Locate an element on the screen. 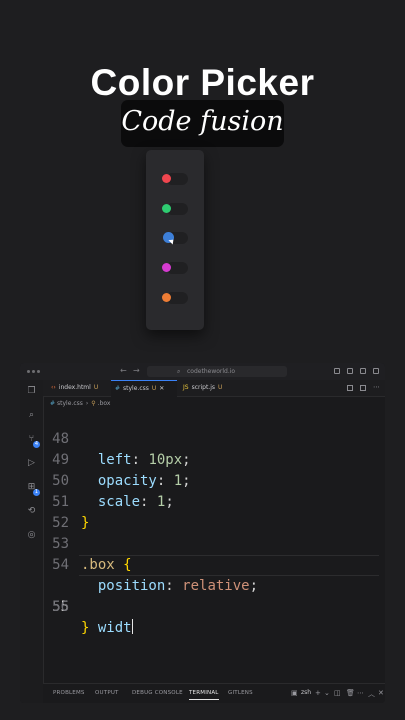 This screenshot has height=720, width=405. toggle-panel-icon is located at coordinates (350, 371).